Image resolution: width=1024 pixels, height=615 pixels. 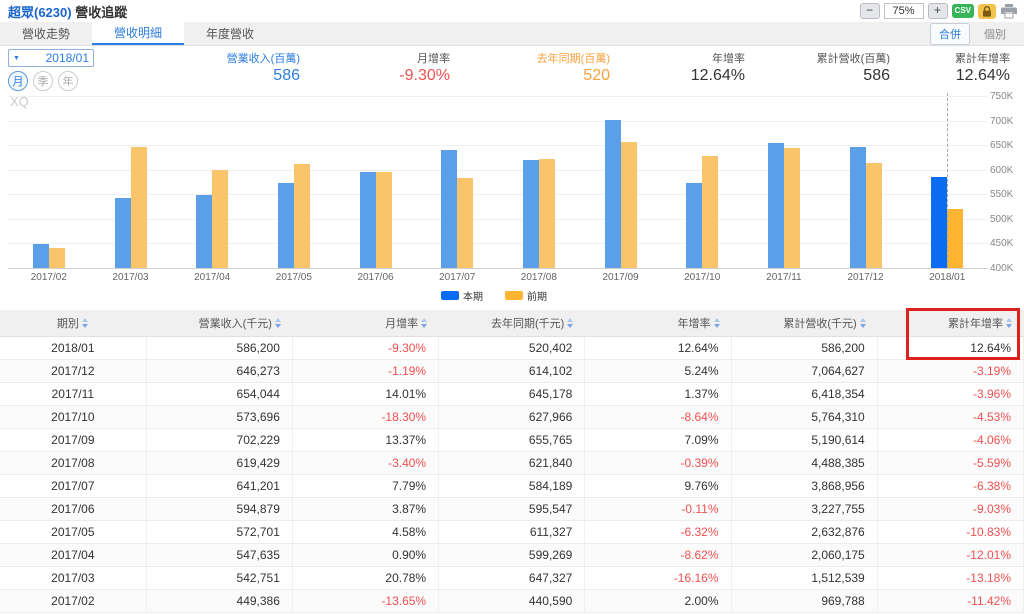 What do you see at coordinates (717, 322) in the screenshot?
I see `sort-icon` at bounding box center [717, 322].